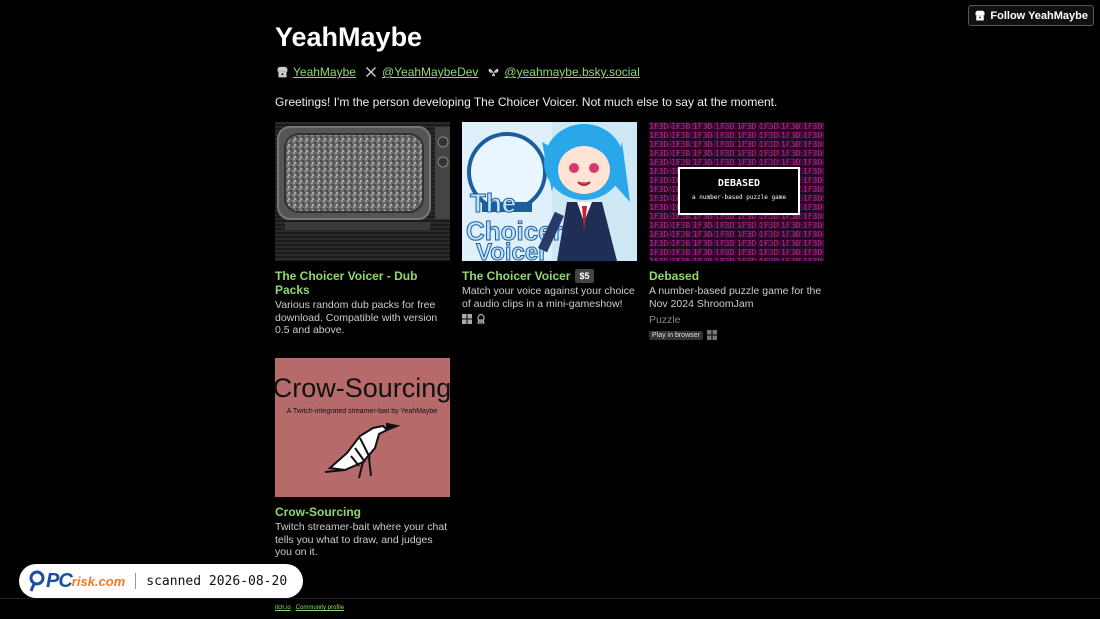 The image size is (1100, 619). I want to click on bluesky-link: @yeahmaybe.bsky.social, so click(571, 72).